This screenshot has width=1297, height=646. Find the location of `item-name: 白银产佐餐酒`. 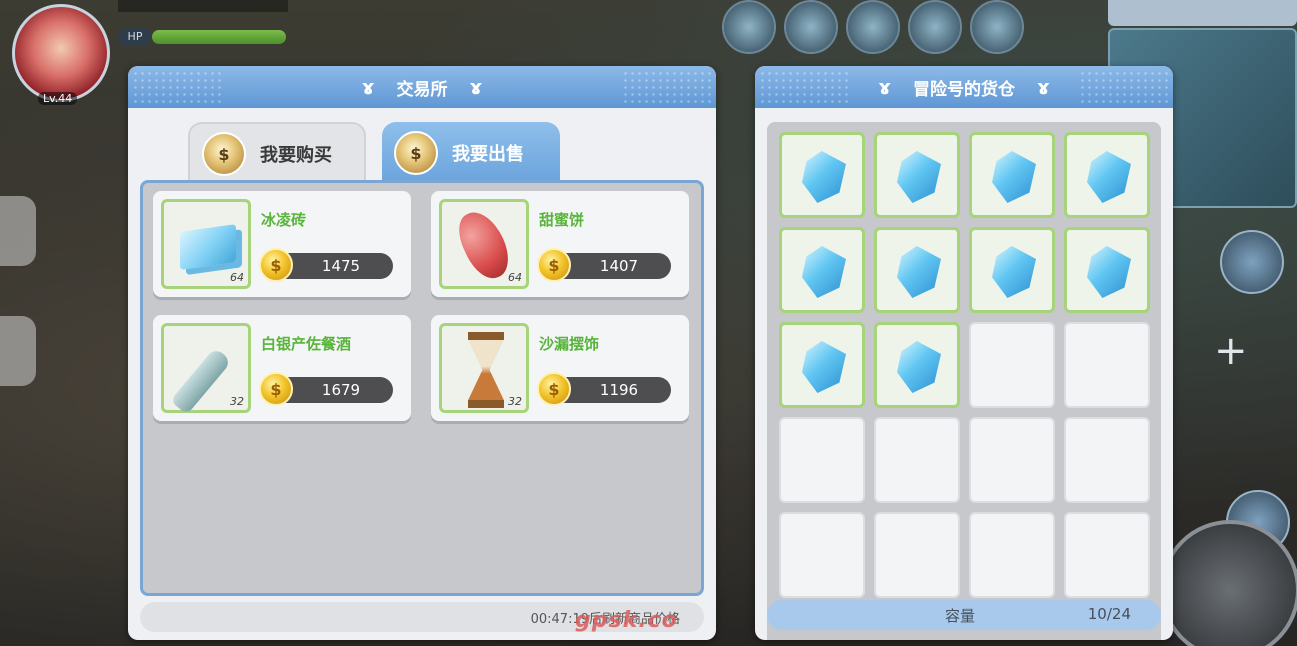

item-name: 白银产佐餐酒 is located at coordinates (306, 344).